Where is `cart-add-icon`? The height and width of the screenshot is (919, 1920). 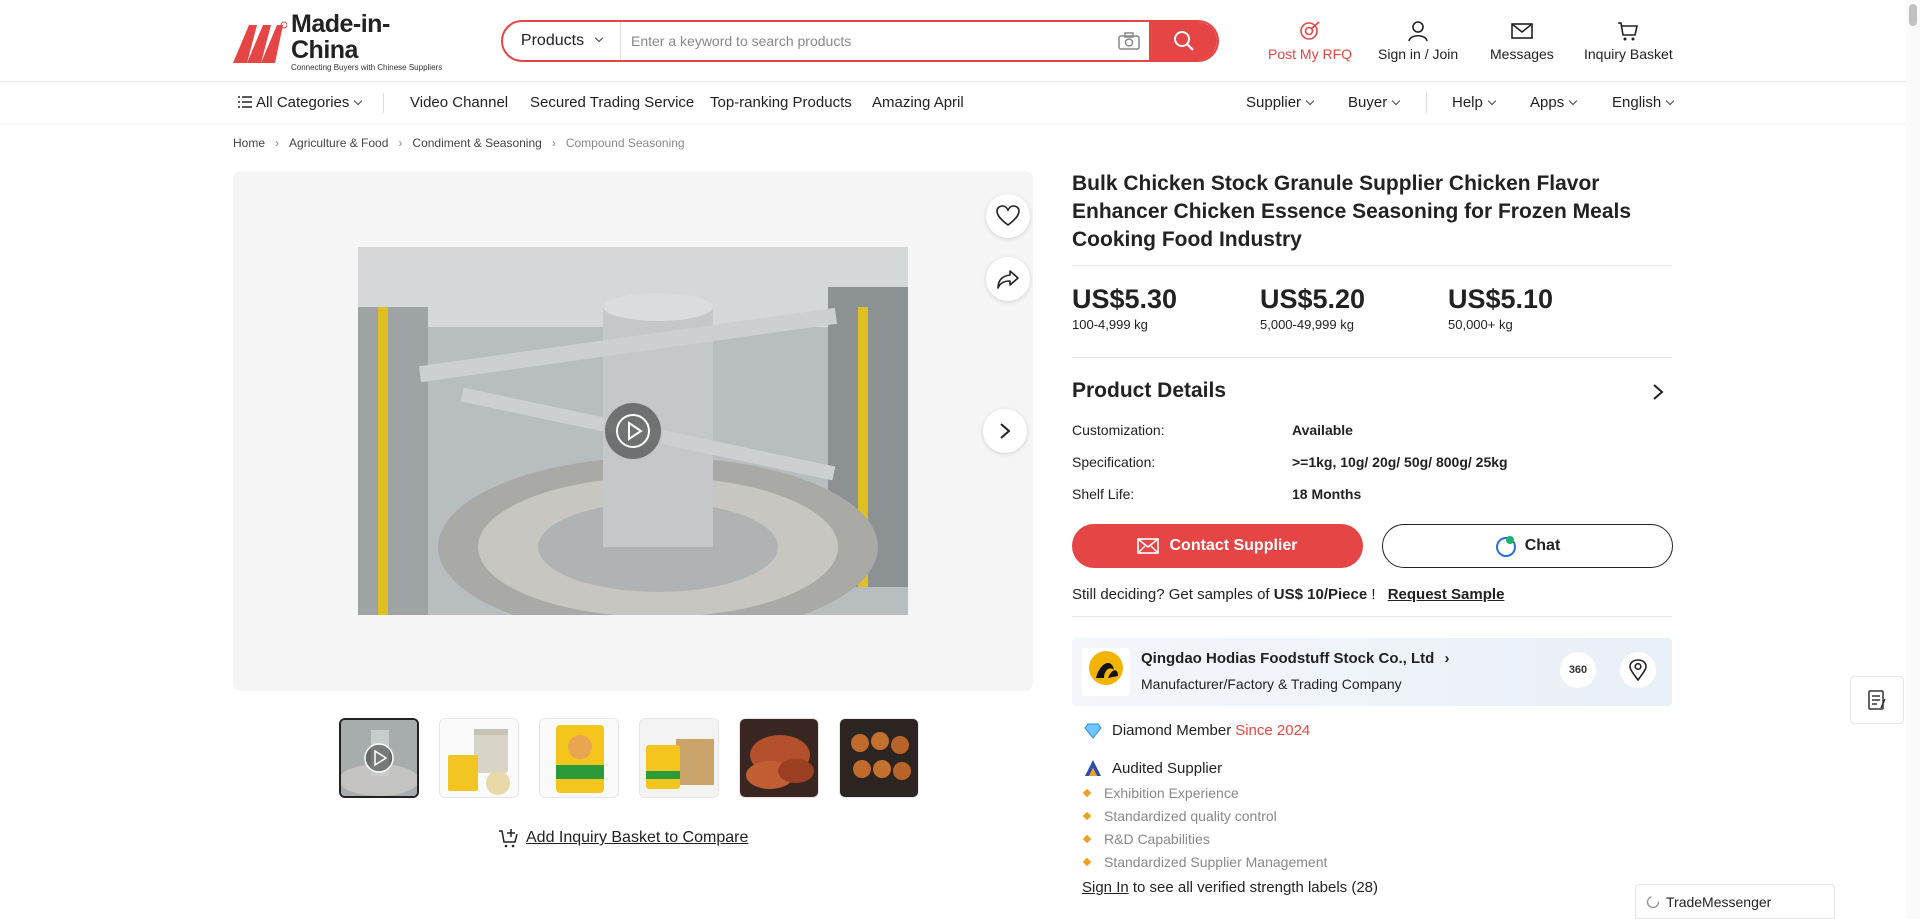 cart-add-icon is located at coordinates (508, 838).